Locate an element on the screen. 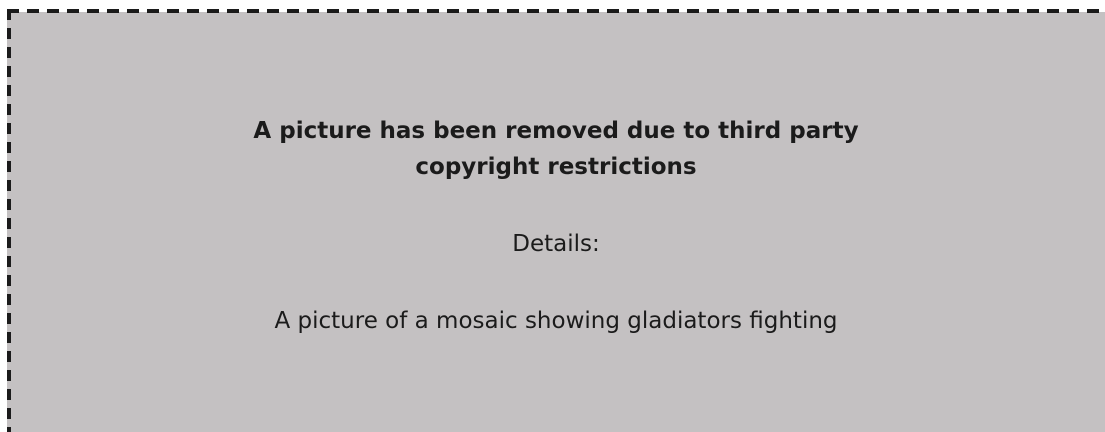 Image resolution: width=1105 pixels, height=432 pixels. details-label: Details: is located at coordinates (556, 244).